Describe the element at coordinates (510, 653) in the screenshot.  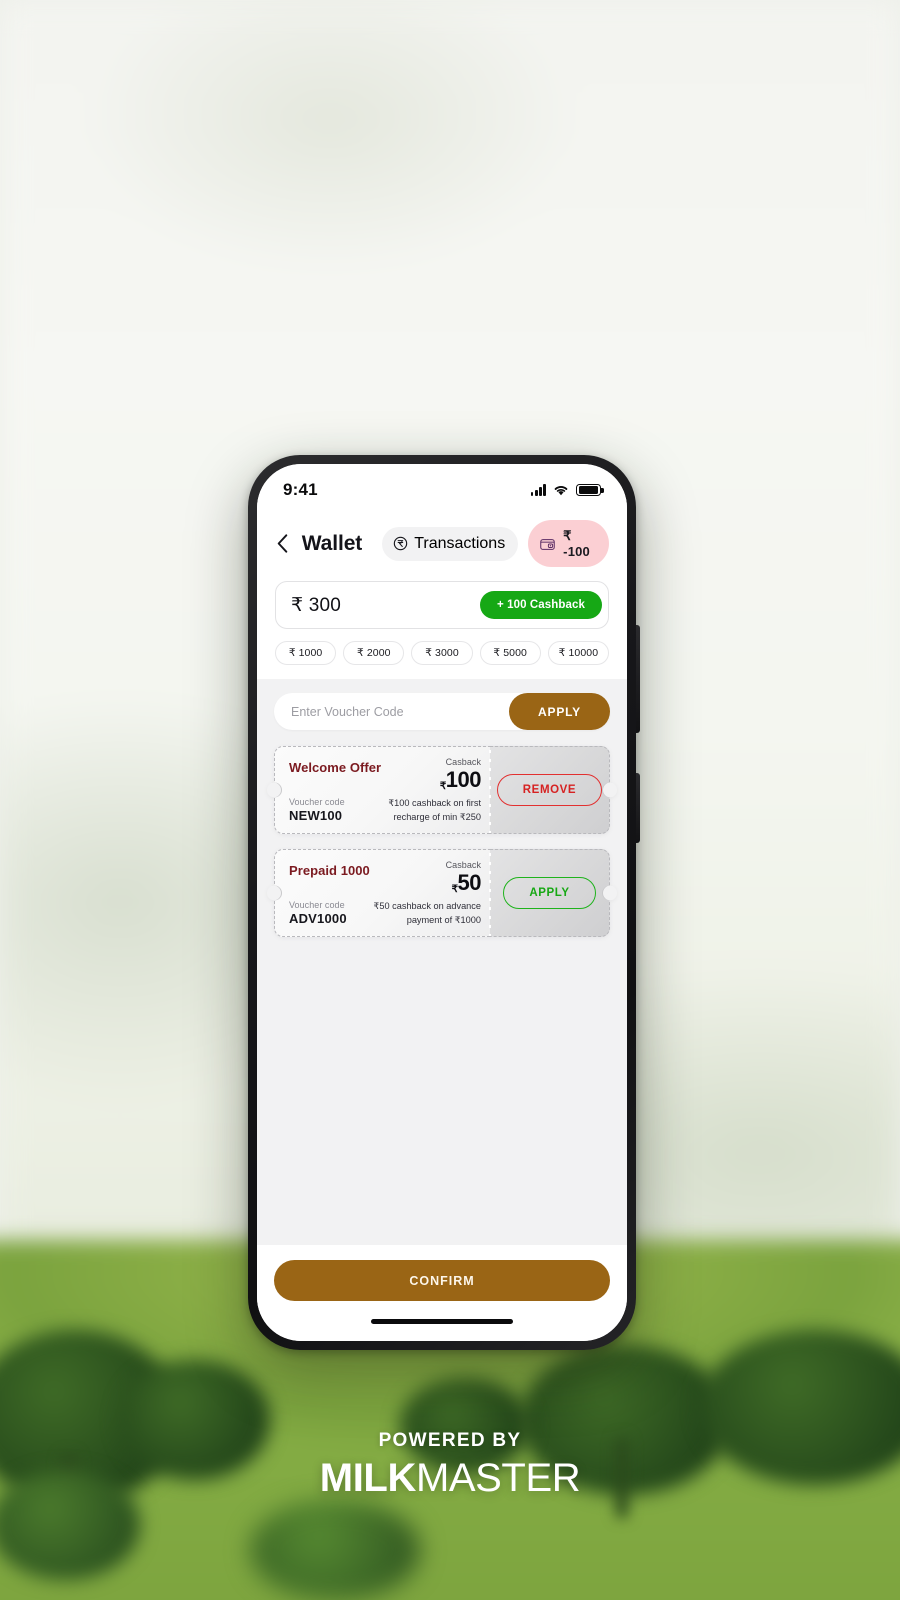
I see `quick-amount-chip: ₹ 5000` at that location.